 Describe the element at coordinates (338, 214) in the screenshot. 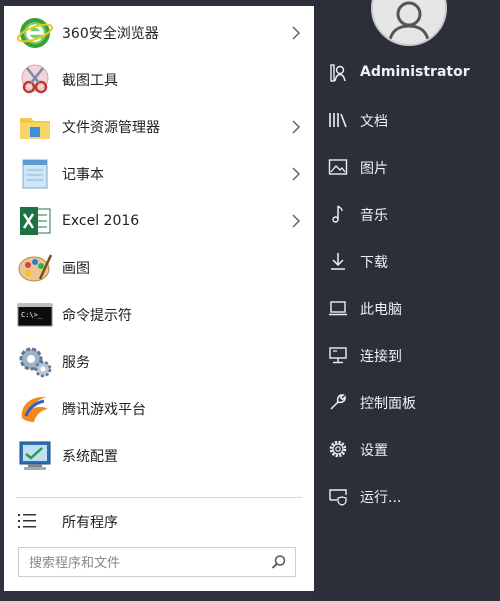

I see `music-note-icon` at that location.